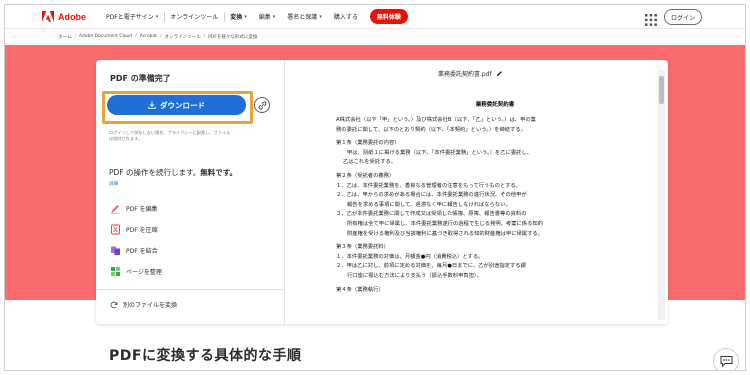 Image resolution: width=750 pixels, height=375 pixels. I want to click on refresh-icon, so click(114, 304).